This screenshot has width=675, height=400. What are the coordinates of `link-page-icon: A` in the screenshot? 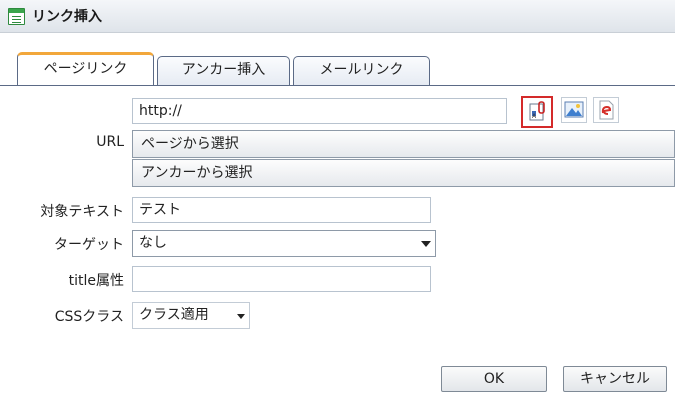 It's located at (537, 111).